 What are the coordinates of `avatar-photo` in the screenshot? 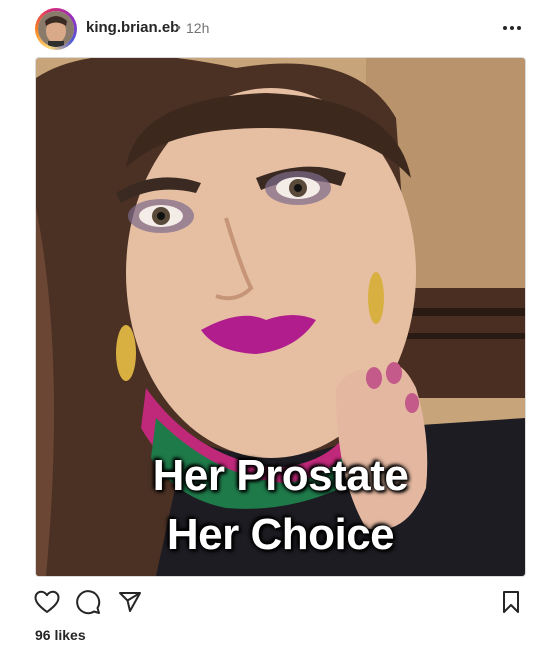 It's located at (56, 29).